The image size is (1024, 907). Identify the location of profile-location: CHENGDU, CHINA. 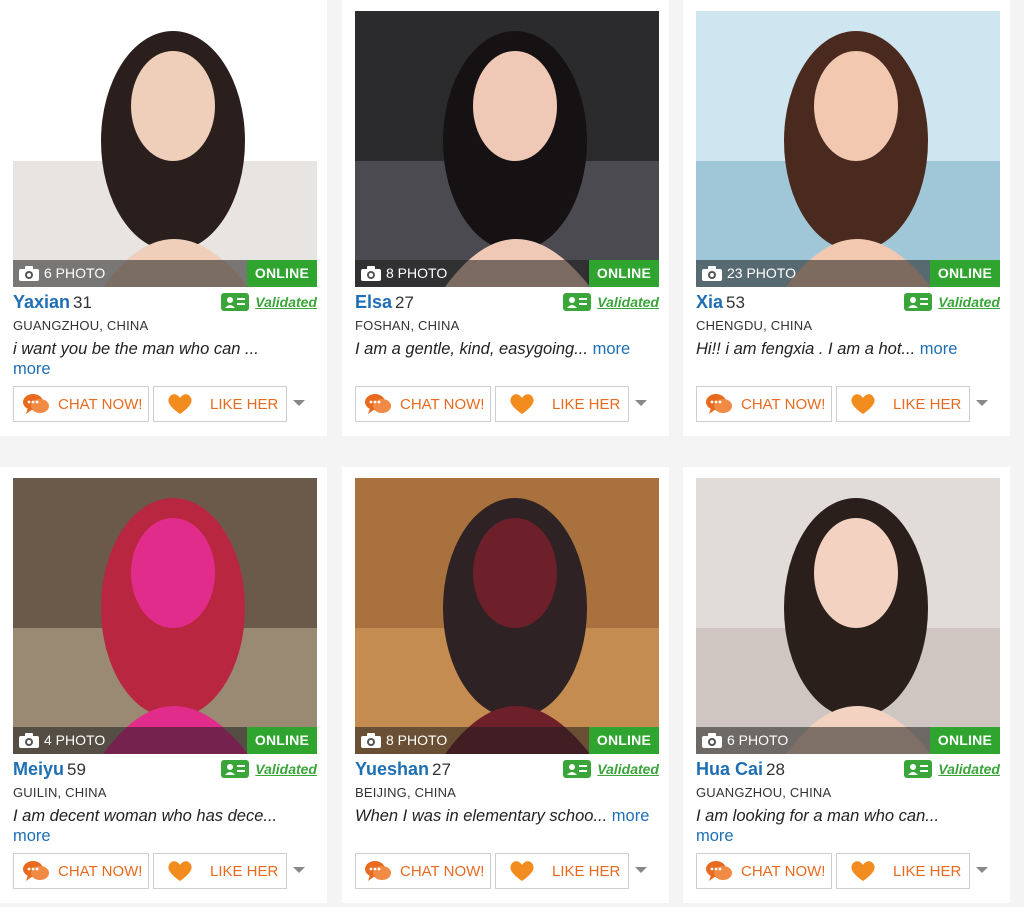
(754, 325).